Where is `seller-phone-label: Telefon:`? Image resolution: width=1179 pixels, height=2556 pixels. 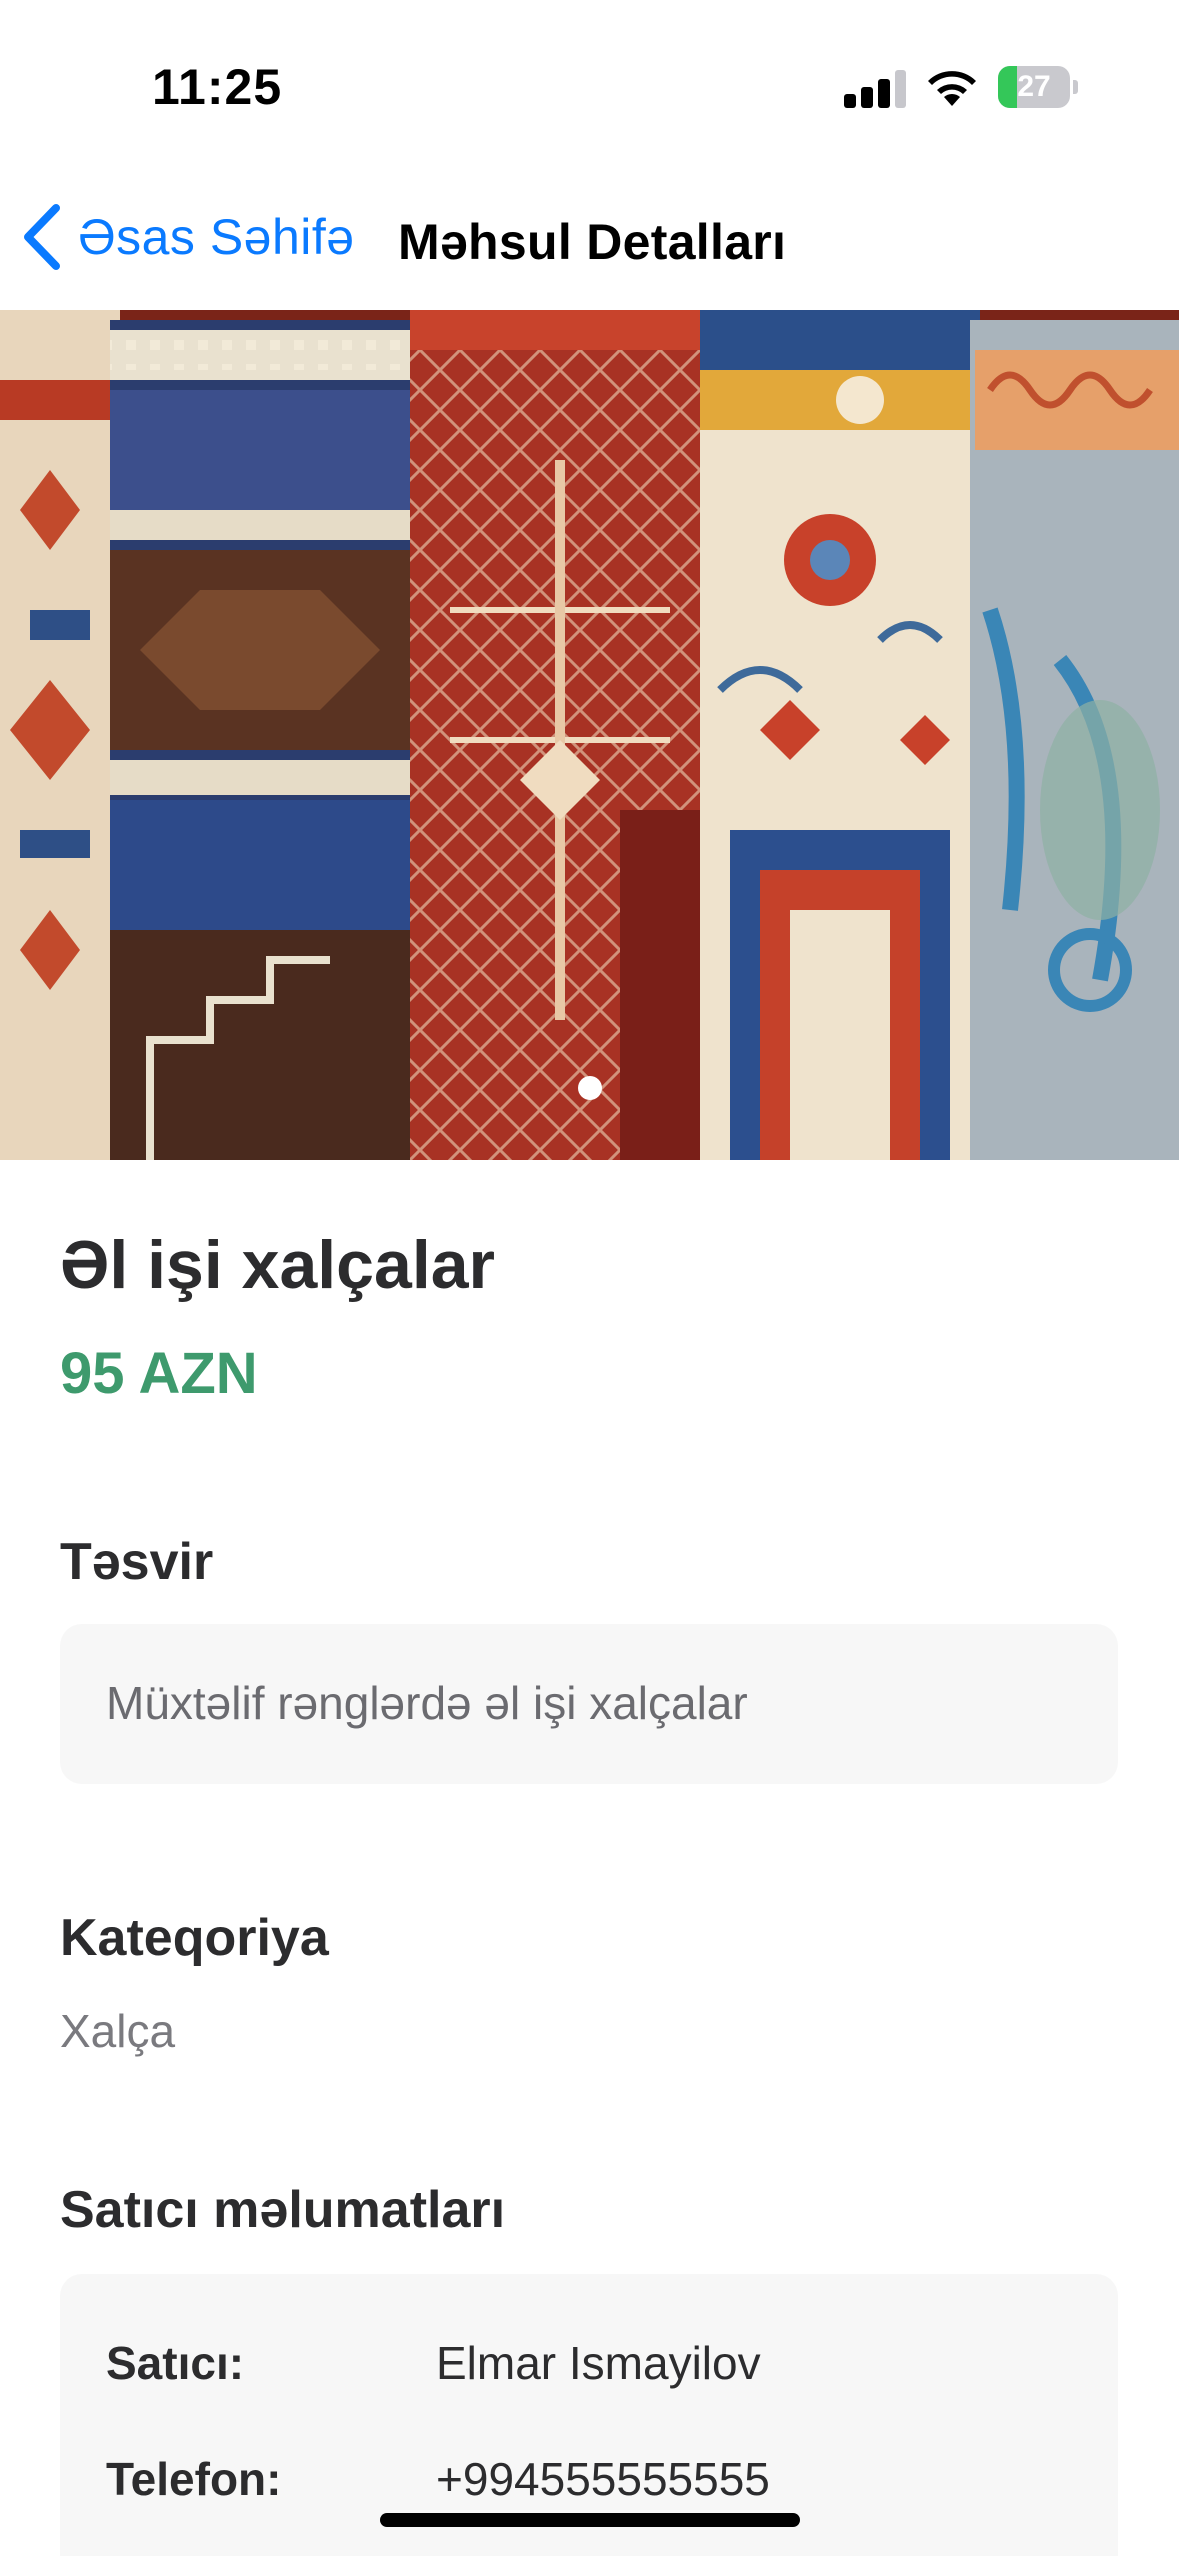 seller-phone-label: Telefon: is located at coordinates (194, 2479).